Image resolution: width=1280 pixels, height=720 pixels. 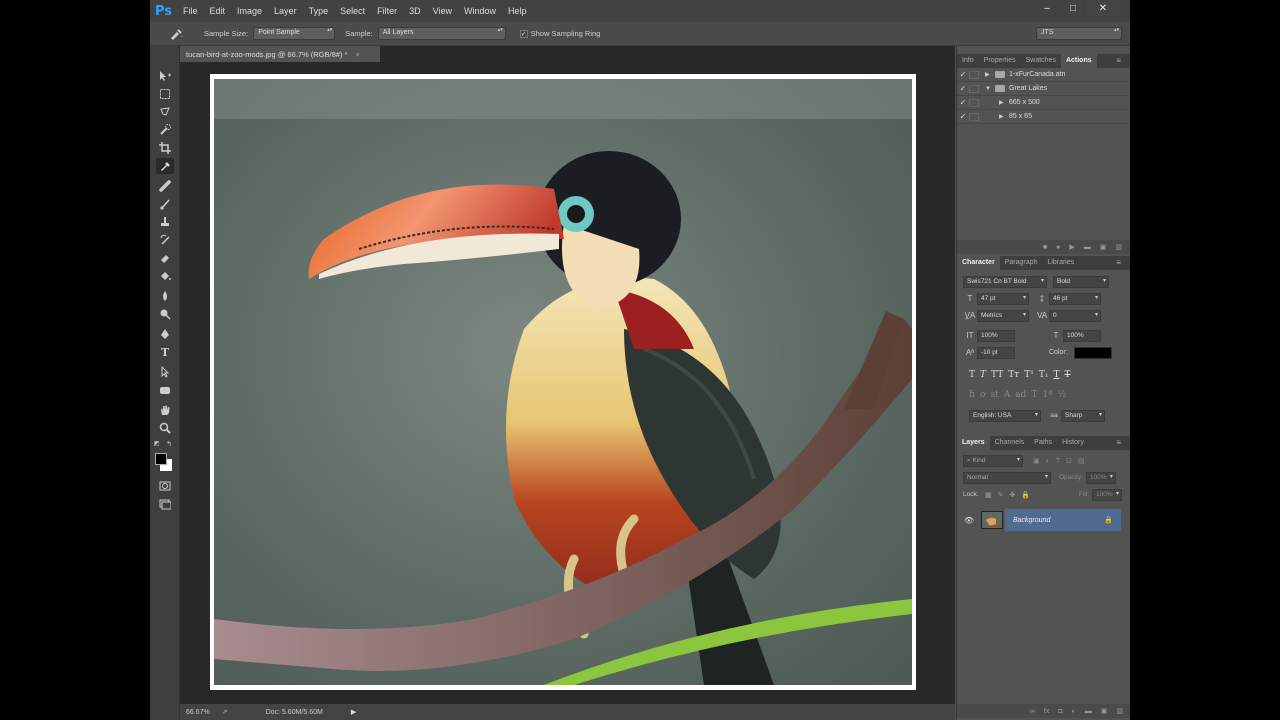 What do you see at coordinates (993, 460) in the screenshot?
I see `layer-filter-select: ⌕ Kind` at bounding box center [993, 460].